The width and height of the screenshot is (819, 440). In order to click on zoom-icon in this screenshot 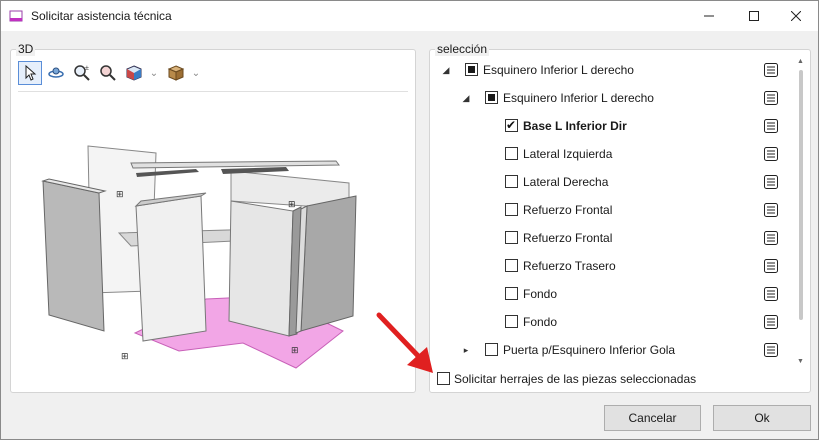, I will do `click(108, 73)`.